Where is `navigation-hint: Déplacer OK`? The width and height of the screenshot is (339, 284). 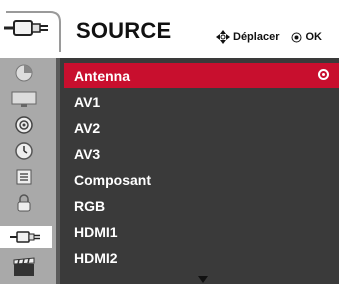
navigation-hint: Déplacer OK is located at coordinates (269, 37).